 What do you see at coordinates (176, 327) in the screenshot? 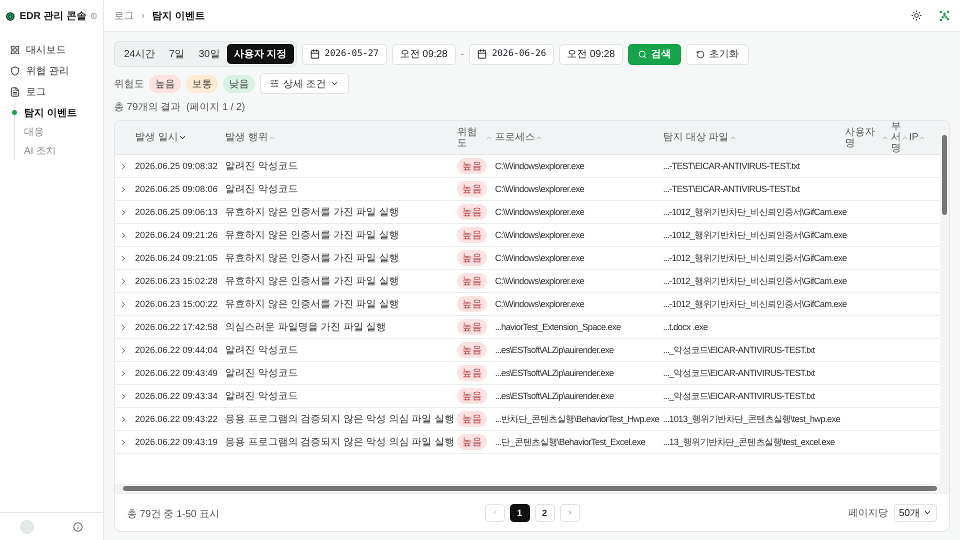
I see `table-cell: 2026.06.22 17:42:58` at bounding box center [176, 327].